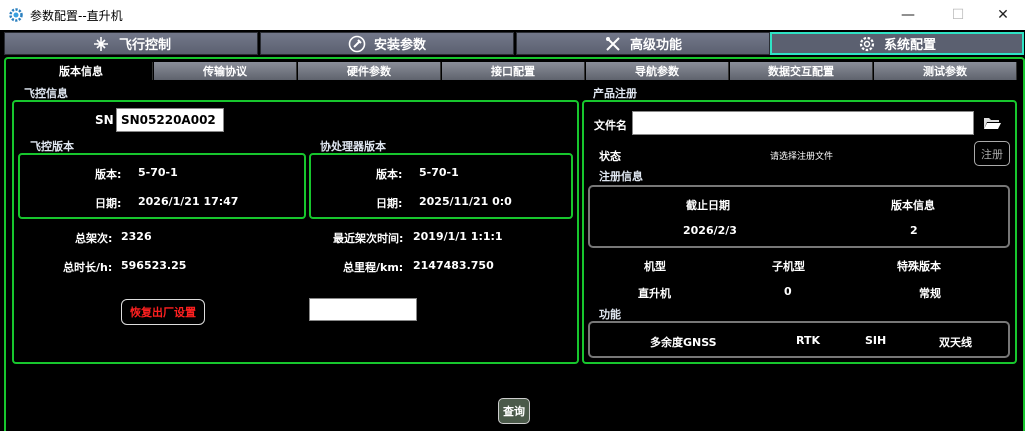  I want to click on co-version-label: 版本:, so click(389, 174).